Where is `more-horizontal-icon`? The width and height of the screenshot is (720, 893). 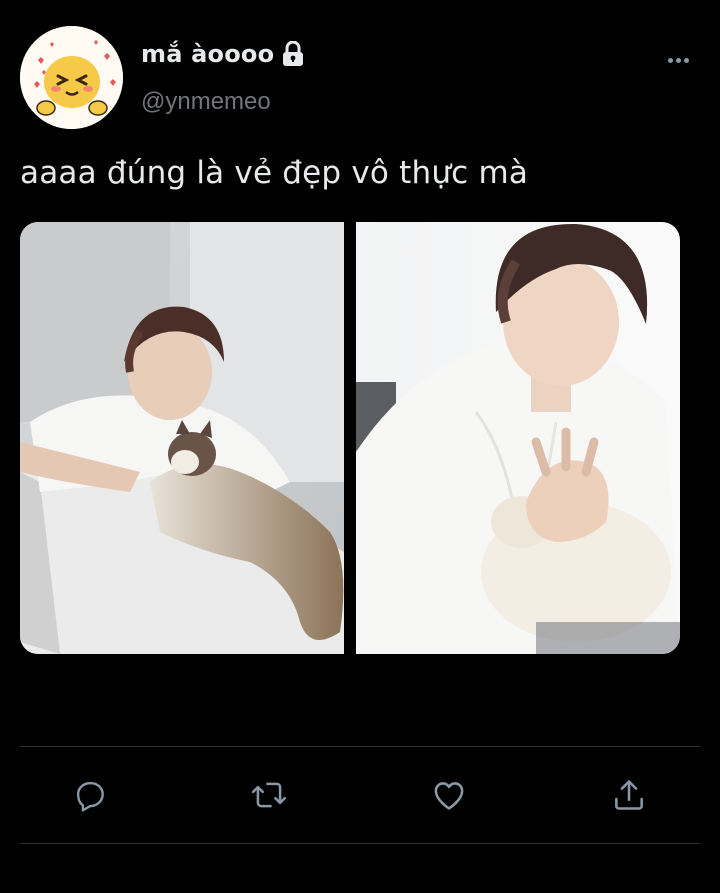
more-horizontal-icon is located at coordinates (678, 60).